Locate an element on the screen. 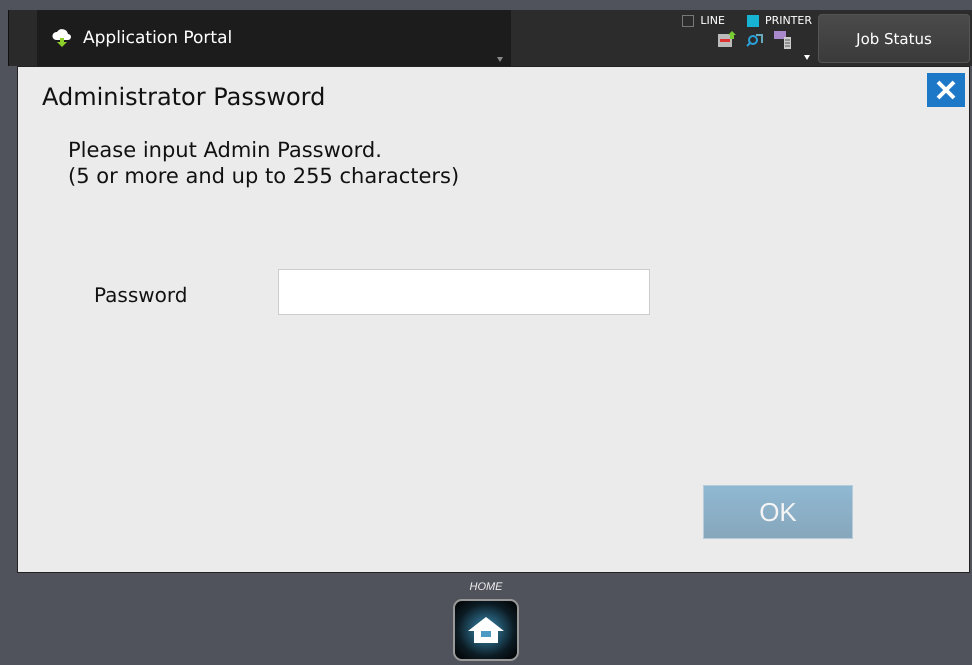 This screenshot has width=972, height=665. computer-printer-icon is located at coordinates (783, 40).